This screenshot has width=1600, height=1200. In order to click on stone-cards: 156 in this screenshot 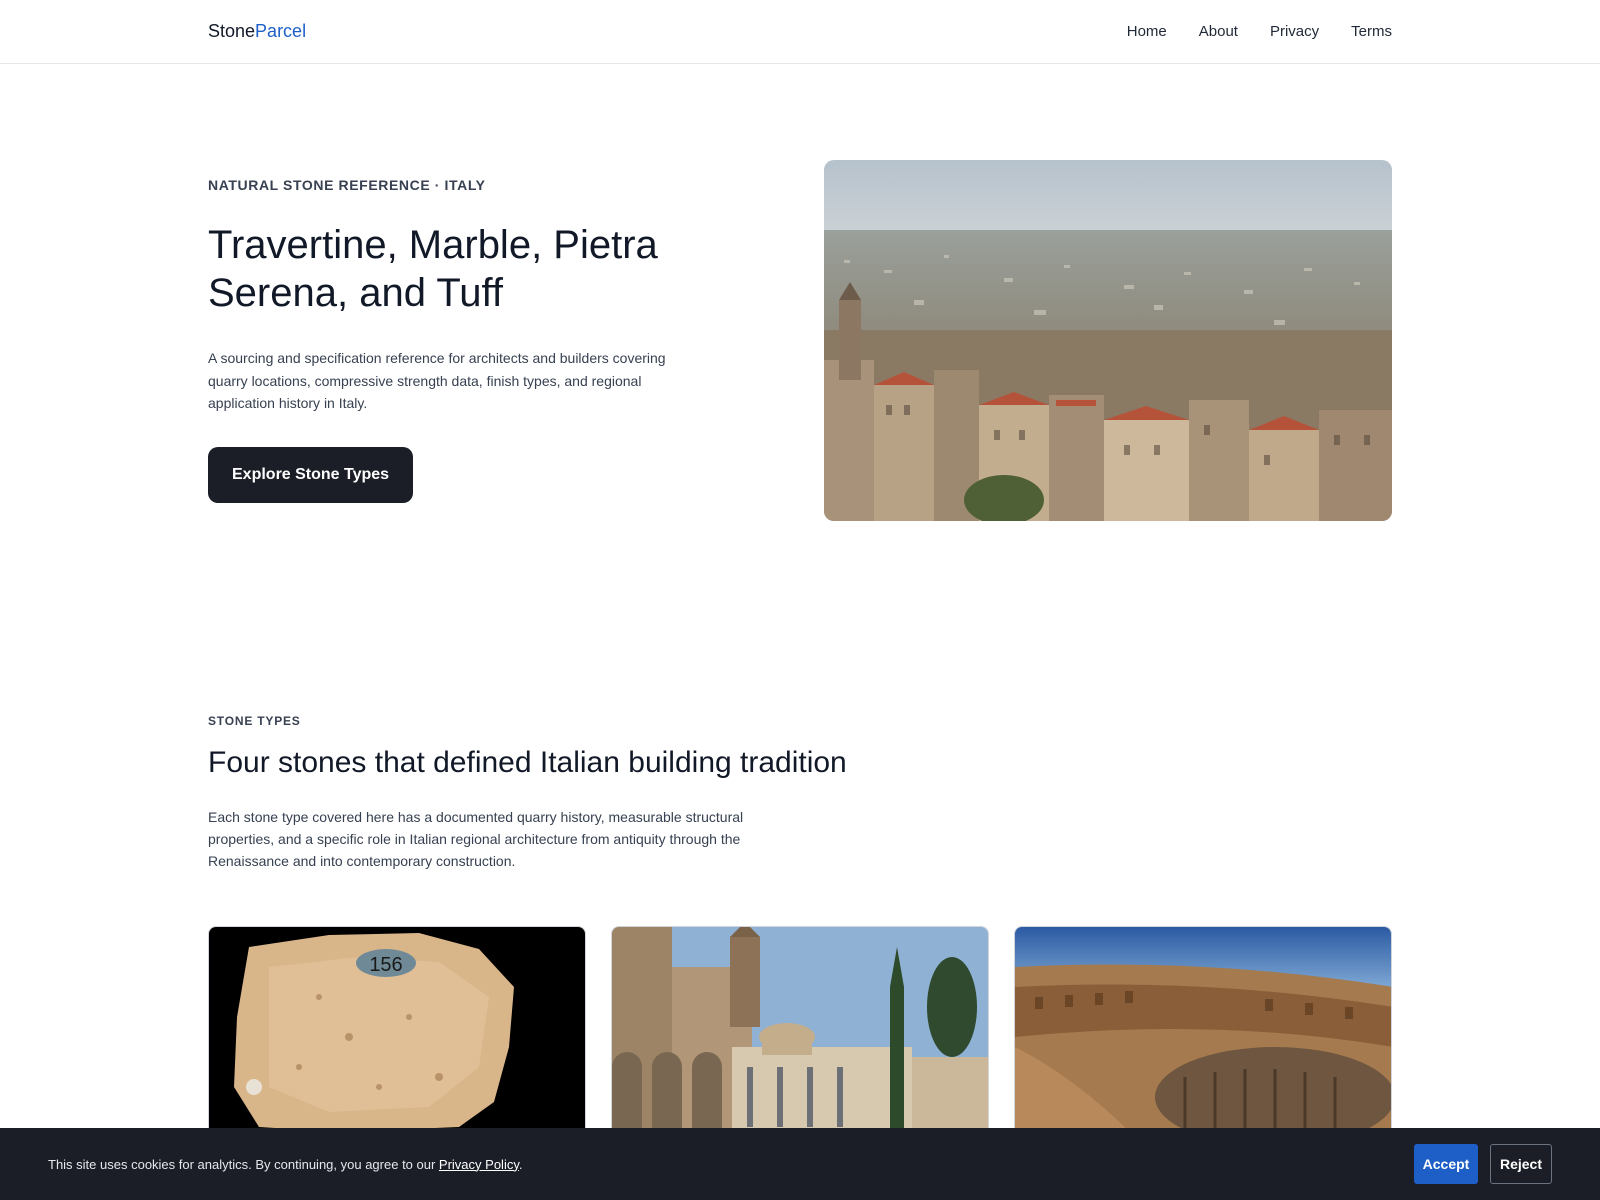, I will do `click(800, 1031)`.